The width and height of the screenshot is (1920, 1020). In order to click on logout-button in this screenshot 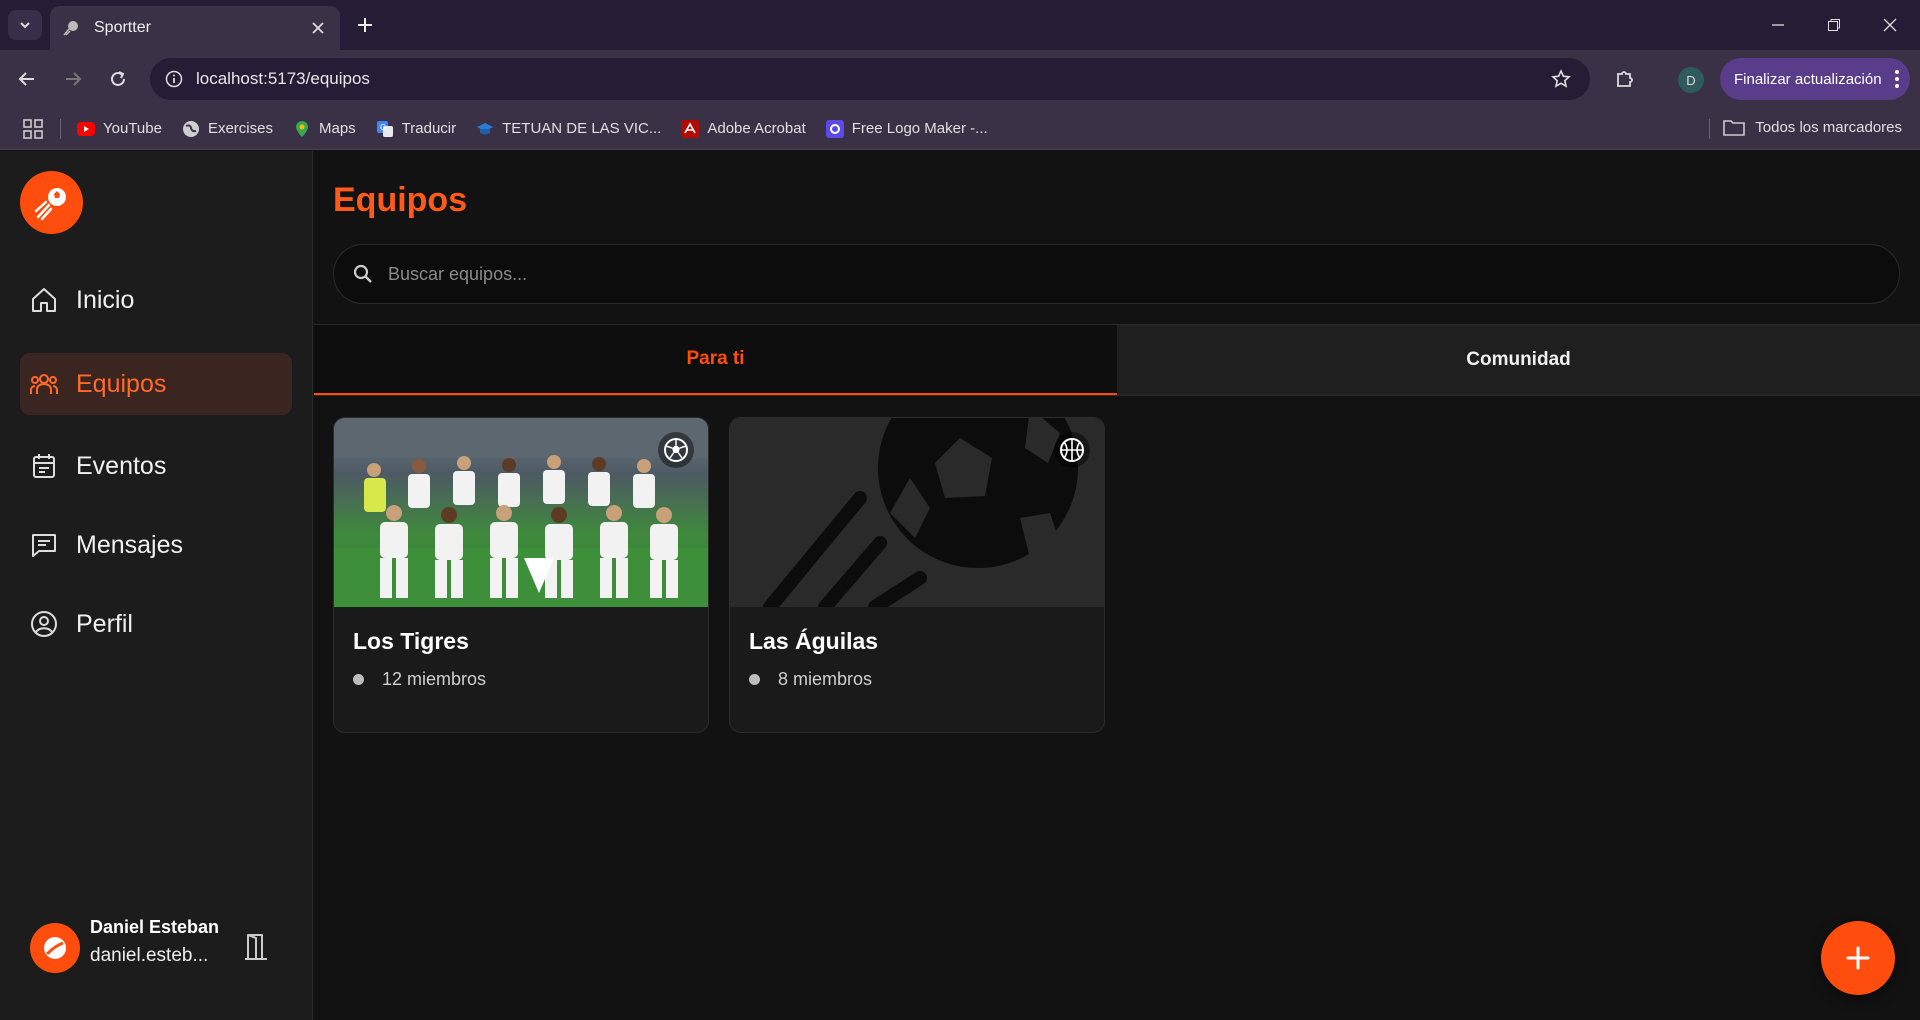, I will do `click(256, 947)`.